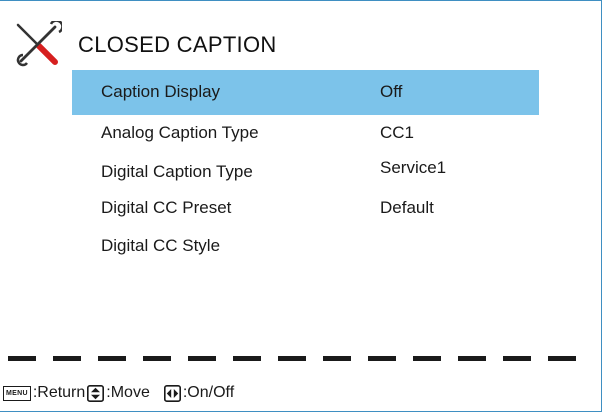  Describe the element at coordinates (59, 392) in the screenshot. I see `return-hint: :Return` at that location.